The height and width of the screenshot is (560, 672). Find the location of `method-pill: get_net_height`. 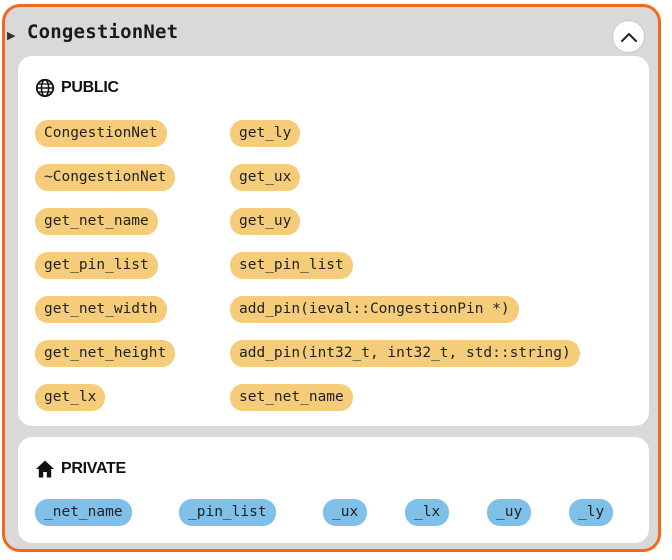

method-pill: get_net_height is located at coordinates (105, 353).